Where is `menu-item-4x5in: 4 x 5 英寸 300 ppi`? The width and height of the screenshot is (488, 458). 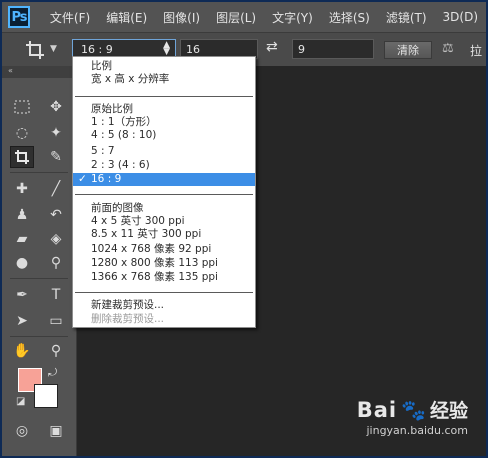
menu-item-4x5in: 4 x 5 英寸 300 ppi is located at coordinates (164, 221).